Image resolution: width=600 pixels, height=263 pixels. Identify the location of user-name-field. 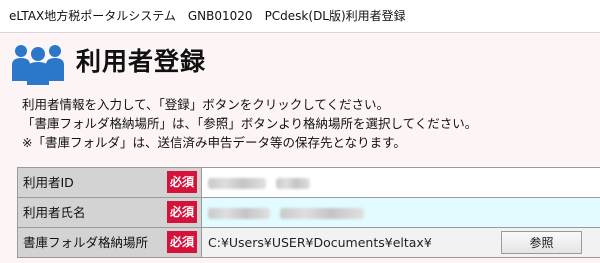
(401, 212).